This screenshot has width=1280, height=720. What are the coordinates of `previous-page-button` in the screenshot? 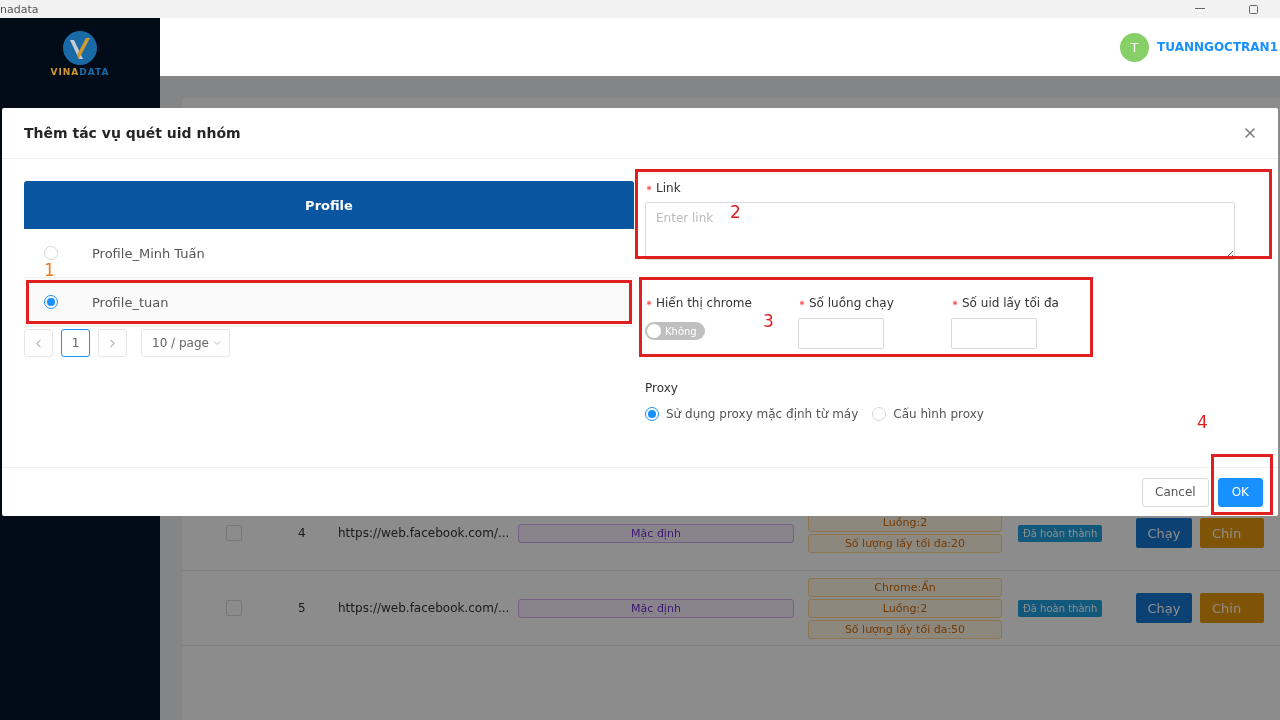 It's located at (38, 343).